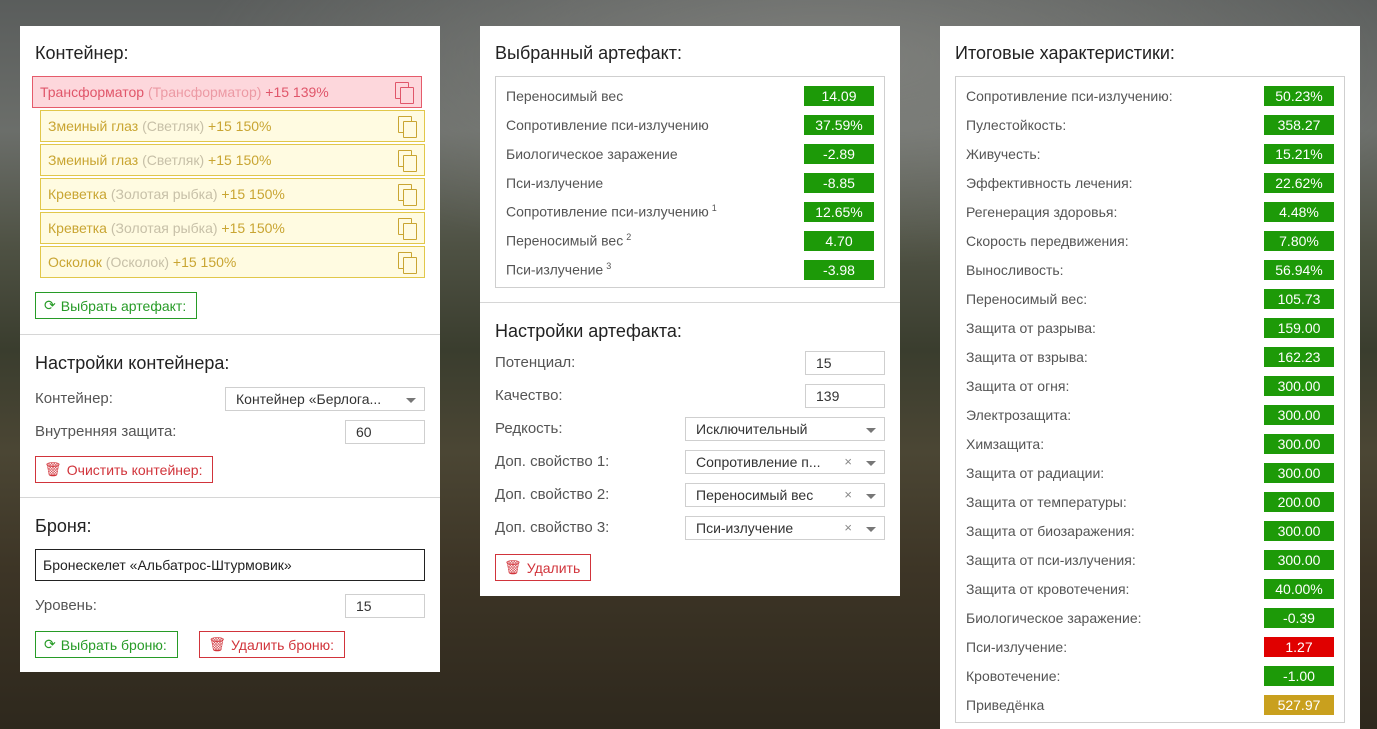 The height and width of the screenshot is (729, 1377). What do you see at coordinates (1299, 182) in the screenshot?
I see `total-stat-value: 22.62%` at bounding box center [1299, 182].